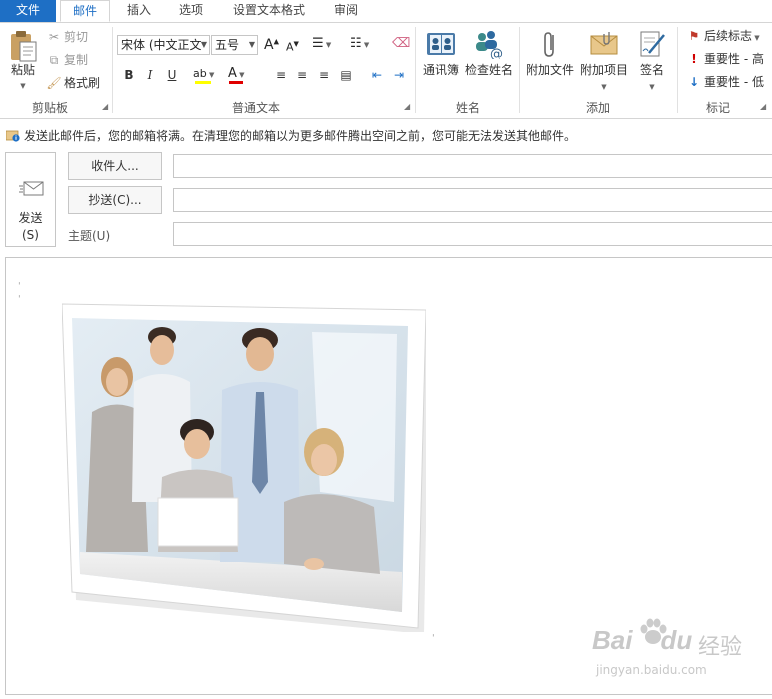 The width and height of the screenshot is (772, 699). What do you see at coordinates (271, 45) in the screenshot?
I see `grow-font-button: A▲` at bounding box center [271, 45].